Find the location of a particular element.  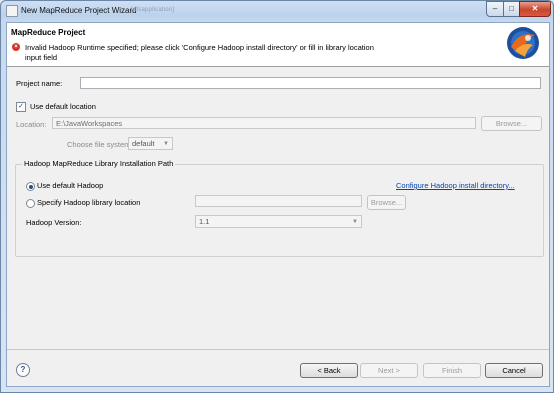

maximize-button: □ is located at coordinates (511, 9).